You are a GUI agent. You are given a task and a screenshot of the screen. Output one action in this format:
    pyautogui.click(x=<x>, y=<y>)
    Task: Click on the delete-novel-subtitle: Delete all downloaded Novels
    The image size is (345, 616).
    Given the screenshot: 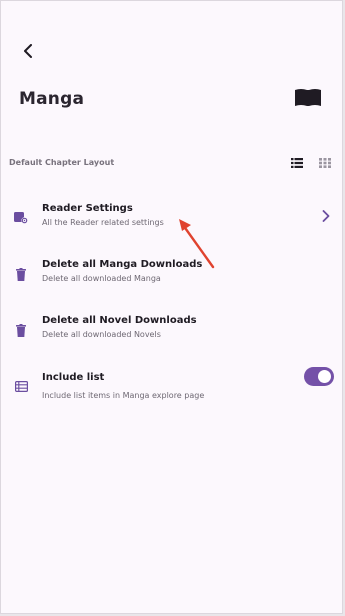 What is the action you would take?
    pyautogui.click(x=101, y=334)
    